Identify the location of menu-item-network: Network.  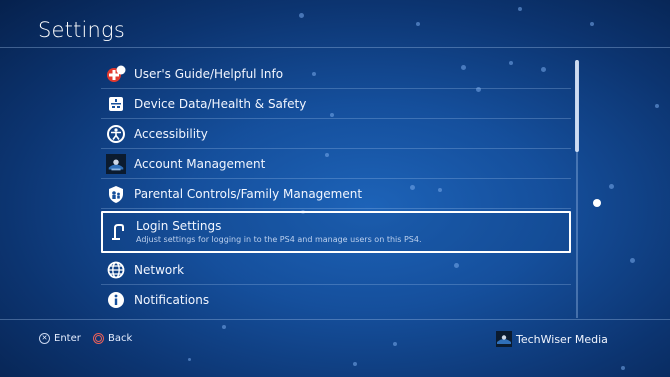
(336, 270).